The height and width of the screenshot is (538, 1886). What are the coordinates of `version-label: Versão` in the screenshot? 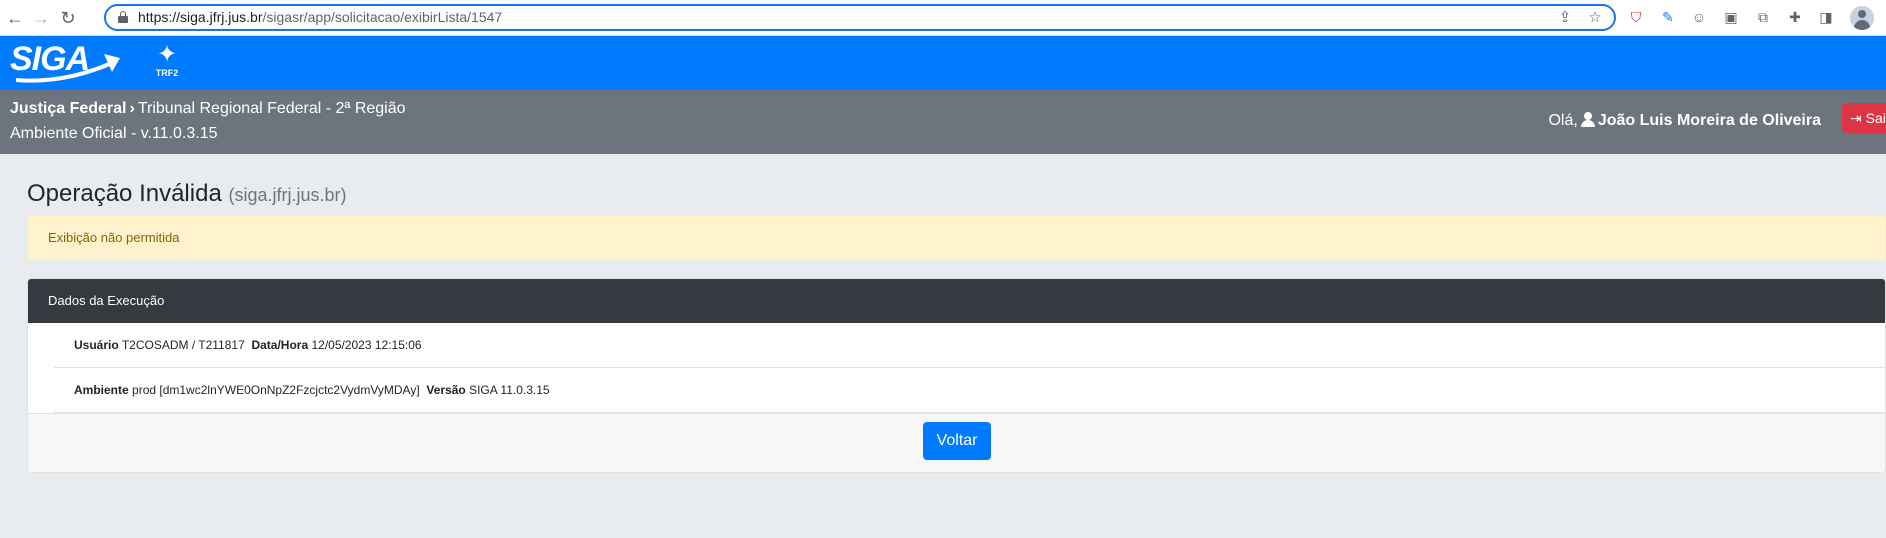 It's located at (446, 390).